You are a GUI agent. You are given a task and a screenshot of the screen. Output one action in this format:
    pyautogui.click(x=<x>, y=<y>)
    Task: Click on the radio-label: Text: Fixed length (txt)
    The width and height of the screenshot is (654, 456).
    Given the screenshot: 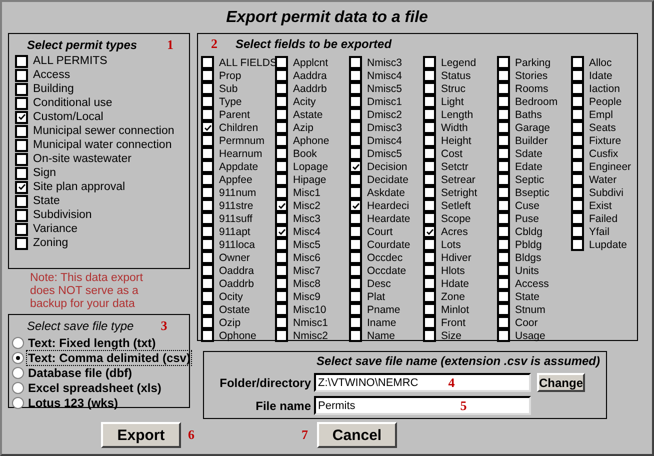 What is the action you would take?
    pyautogui.click(x=92, y=342)
    